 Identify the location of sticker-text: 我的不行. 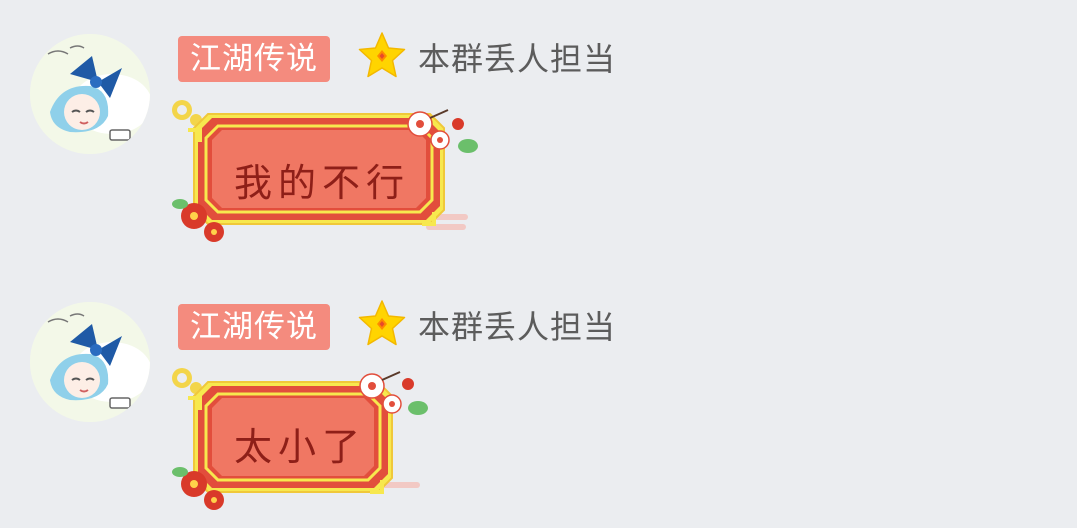
(322, 183).